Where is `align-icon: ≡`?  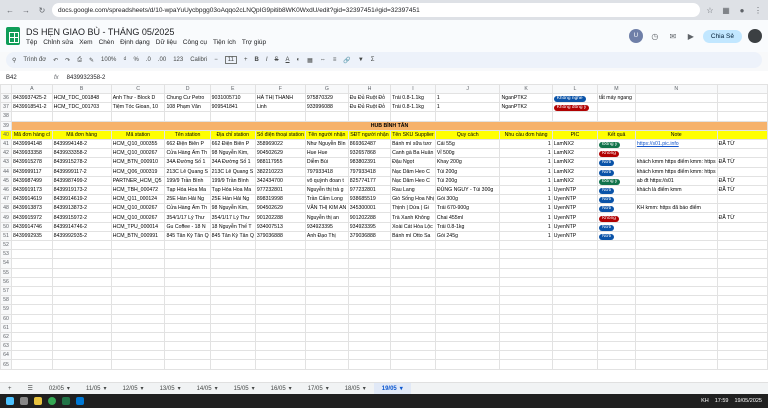
align-icon: ≡ is located at coordinates (335, 60).